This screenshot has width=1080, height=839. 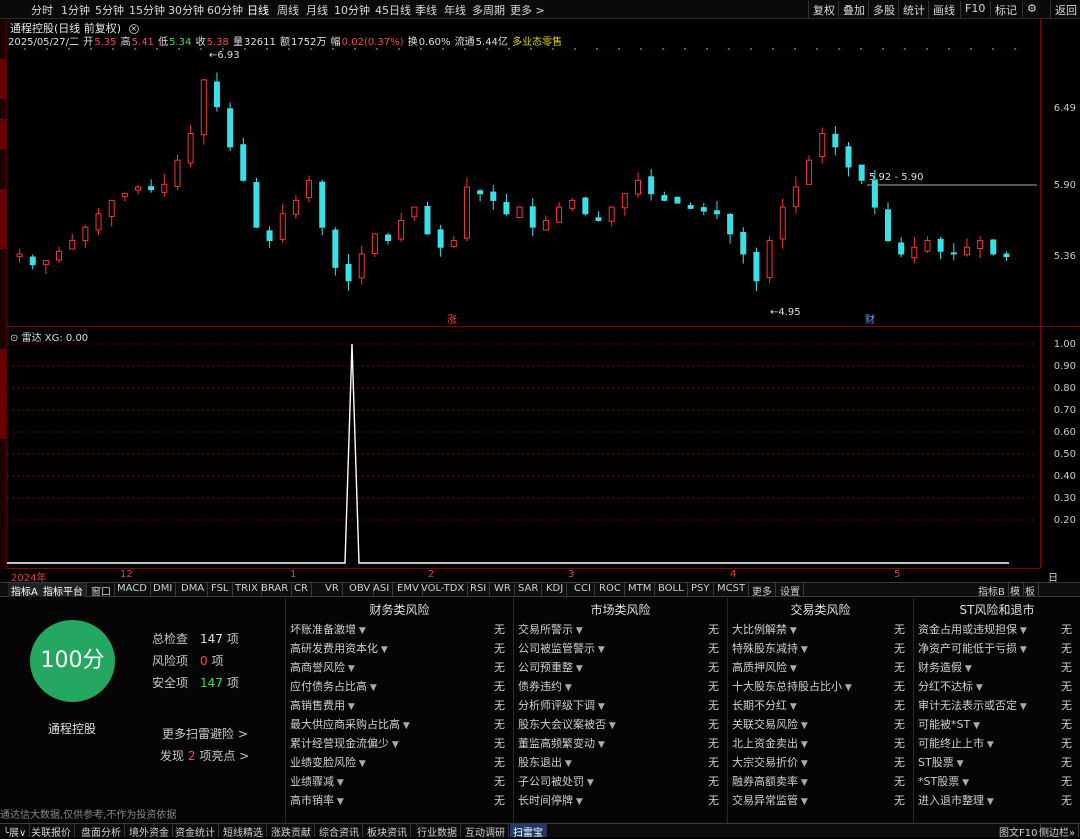 I want to click on tf-more: 更多 >, so click(x=527, y=10).